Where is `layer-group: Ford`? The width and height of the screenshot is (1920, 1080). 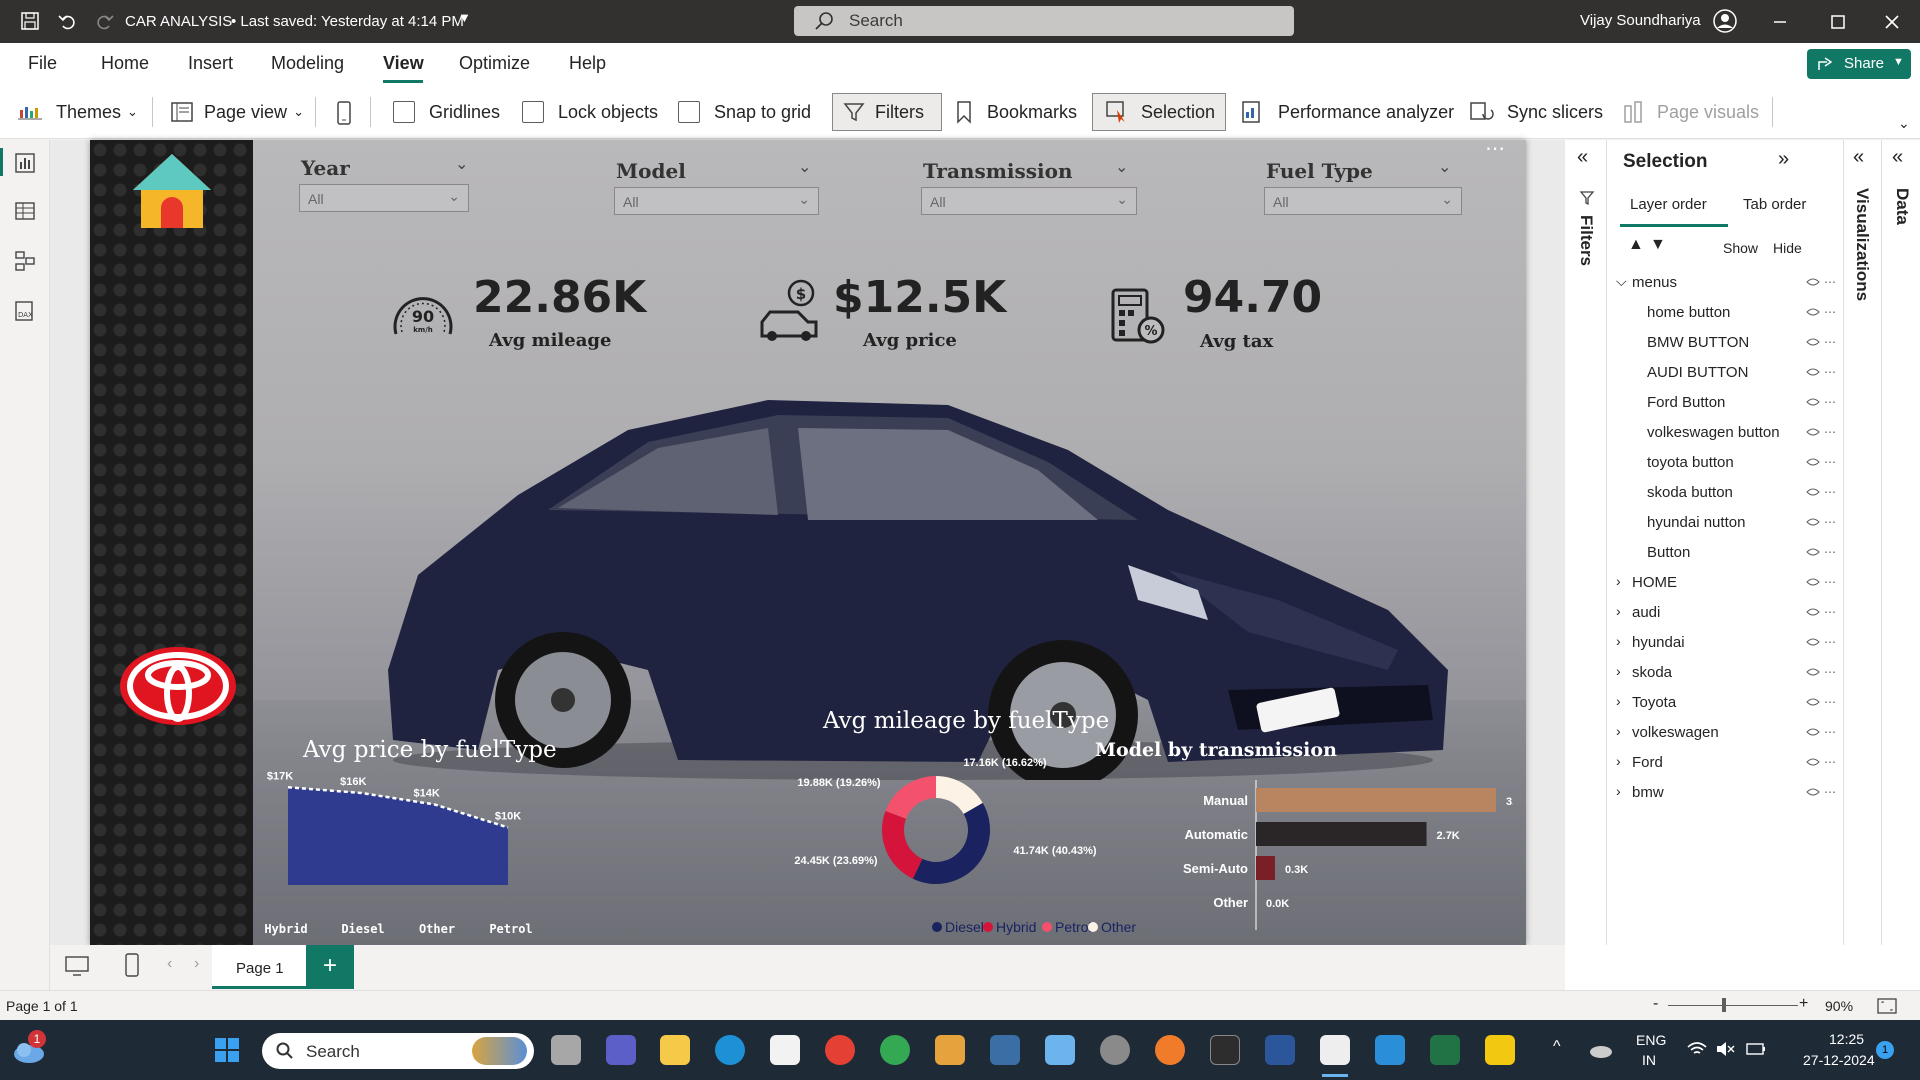 layer-group: Ford is located at coordinates (1647, 762).